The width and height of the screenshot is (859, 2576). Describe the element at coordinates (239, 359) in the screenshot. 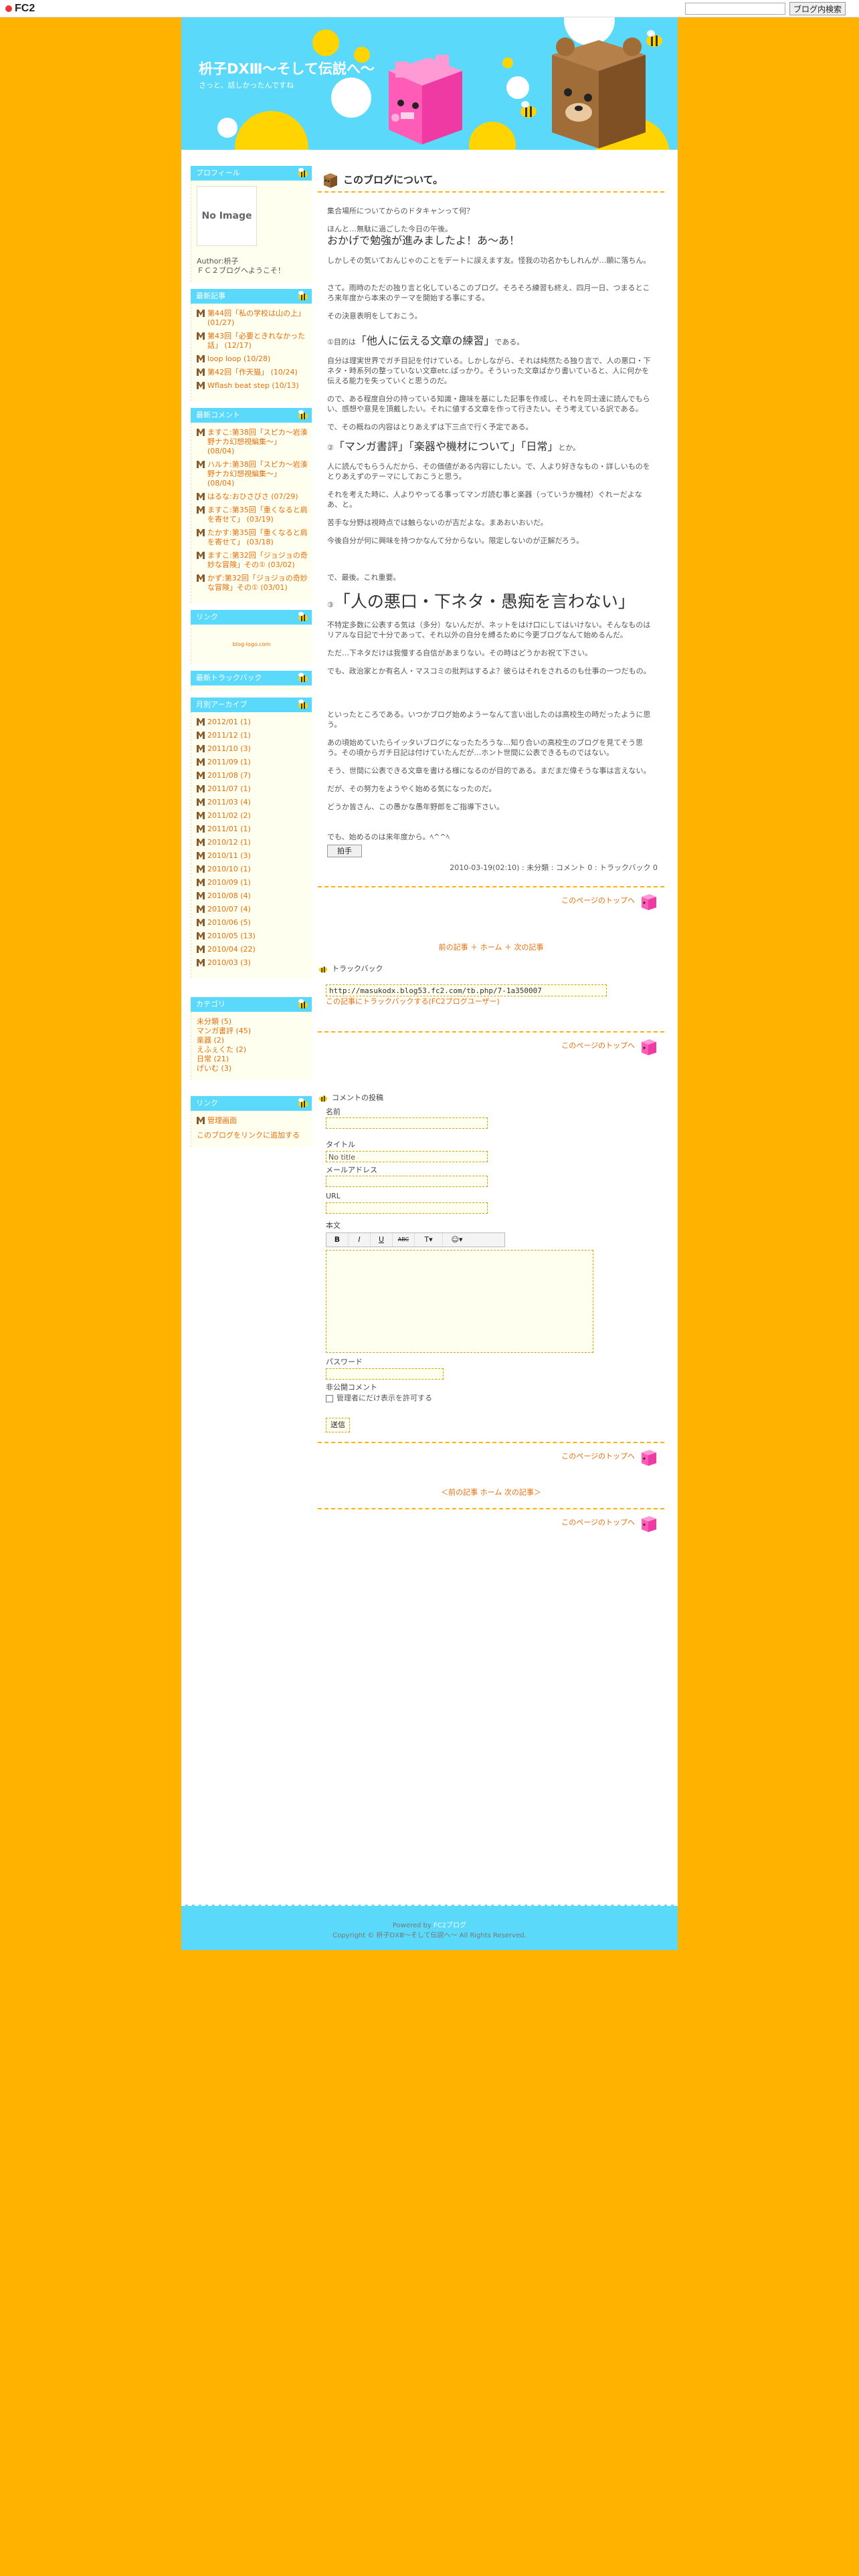

I see `recent-entry-link: loop loop (10/28)` at that location.